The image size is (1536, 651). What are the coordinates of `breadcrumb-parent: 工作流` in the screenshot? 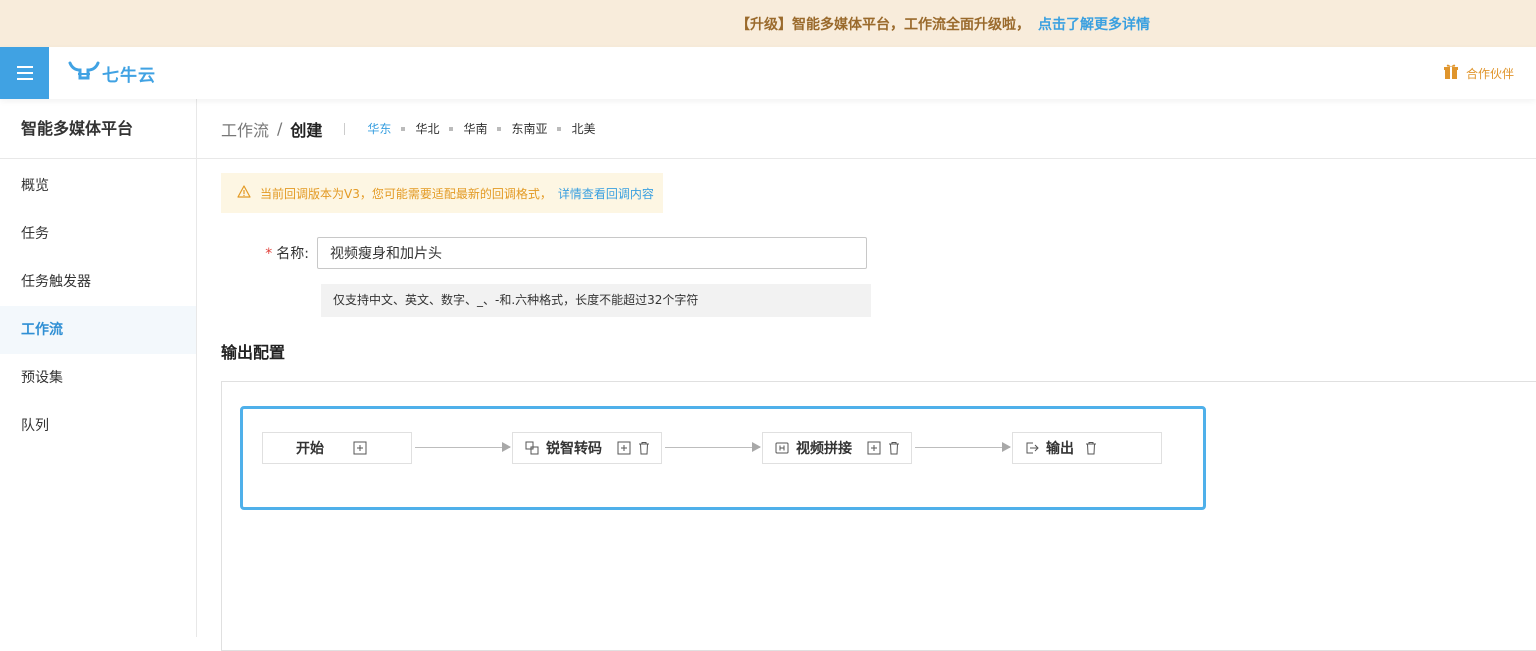 It's located at (245, 129).